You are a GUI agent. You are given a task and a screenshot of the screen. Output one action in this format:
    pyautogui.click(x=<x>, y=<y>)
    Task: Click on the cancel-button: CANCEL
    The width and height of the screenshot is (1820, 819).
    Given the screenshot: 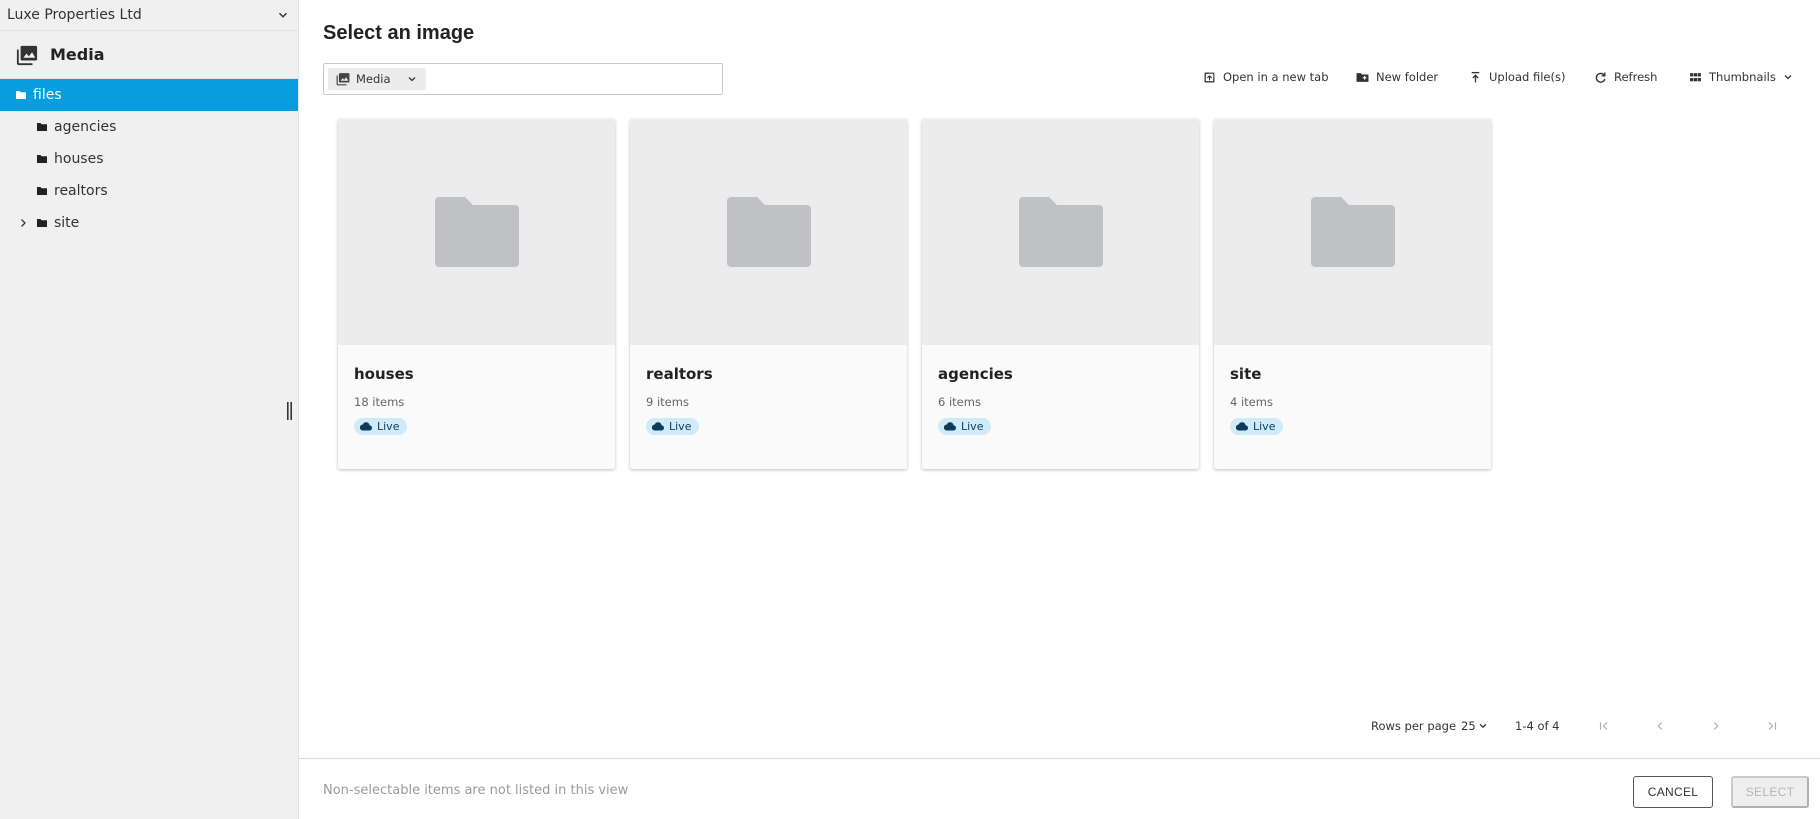 What is the action you would take?
    pyautogui.click(x=1673, y=792)
    